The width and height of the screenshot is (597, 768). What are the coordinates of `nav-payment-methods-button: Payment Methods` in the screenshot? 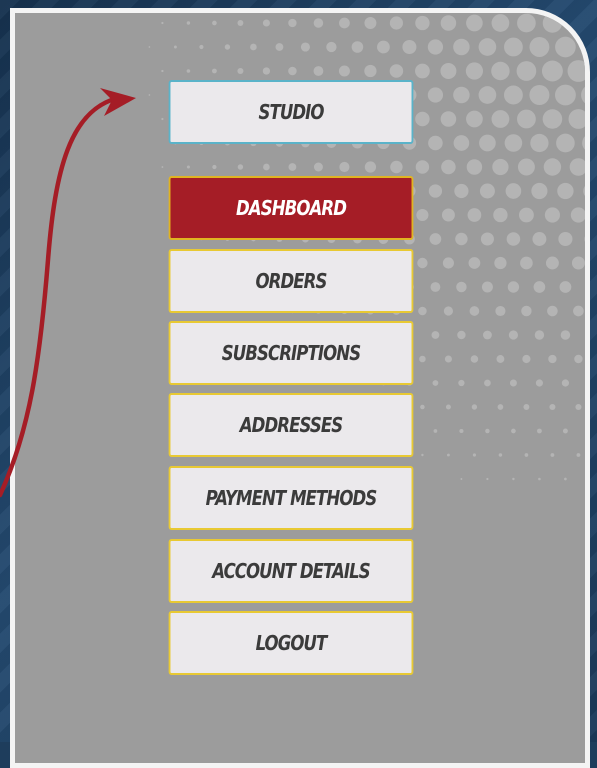 It's located at (291, 498).